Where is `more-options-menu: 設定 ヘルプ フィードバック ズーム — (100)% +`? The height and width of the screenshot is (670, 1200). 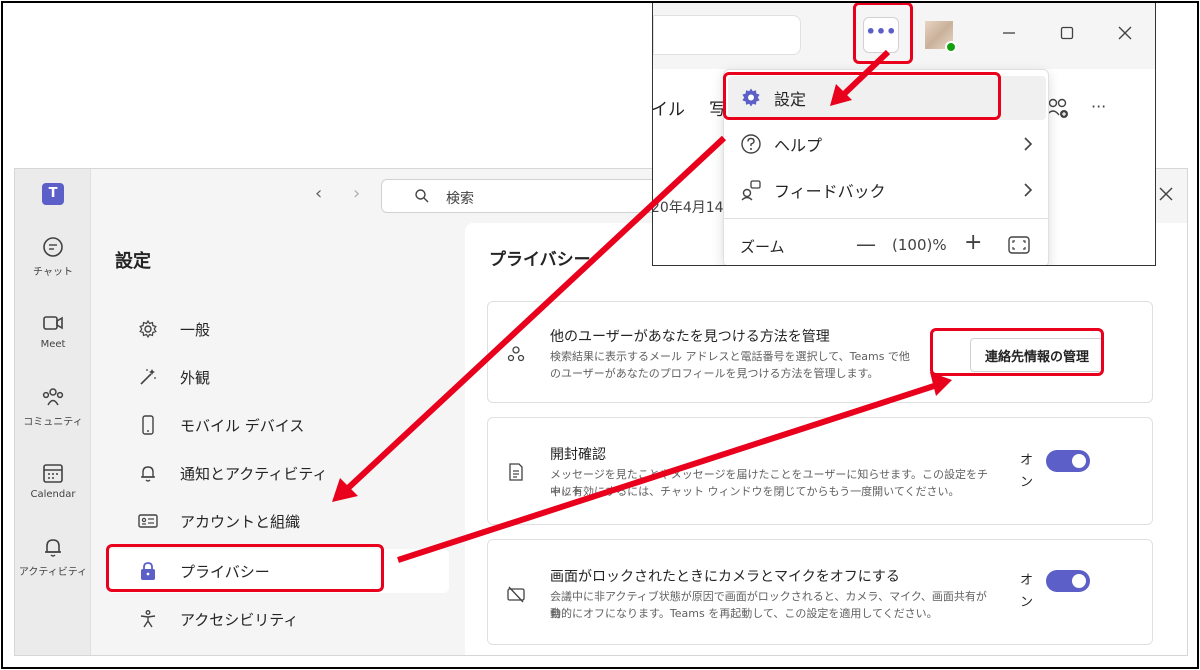
more-options-menu: 設定 ヘルプ フィードバック ズーム — (100)% + is located at coordinates (886, 167).